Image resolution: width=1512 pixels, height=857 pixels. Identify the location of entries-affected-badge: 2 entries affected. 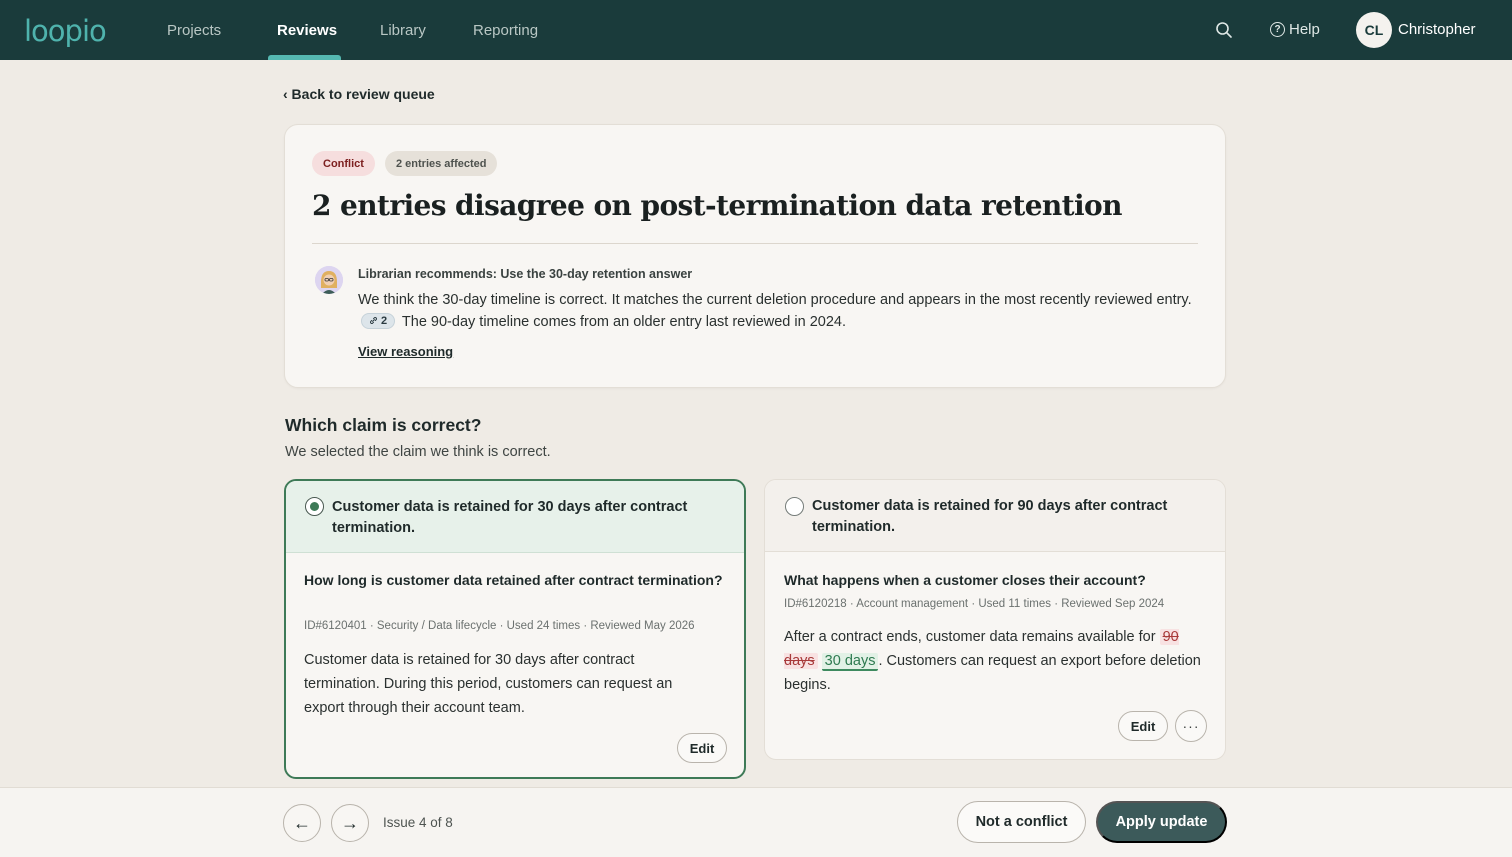
(441, 163).